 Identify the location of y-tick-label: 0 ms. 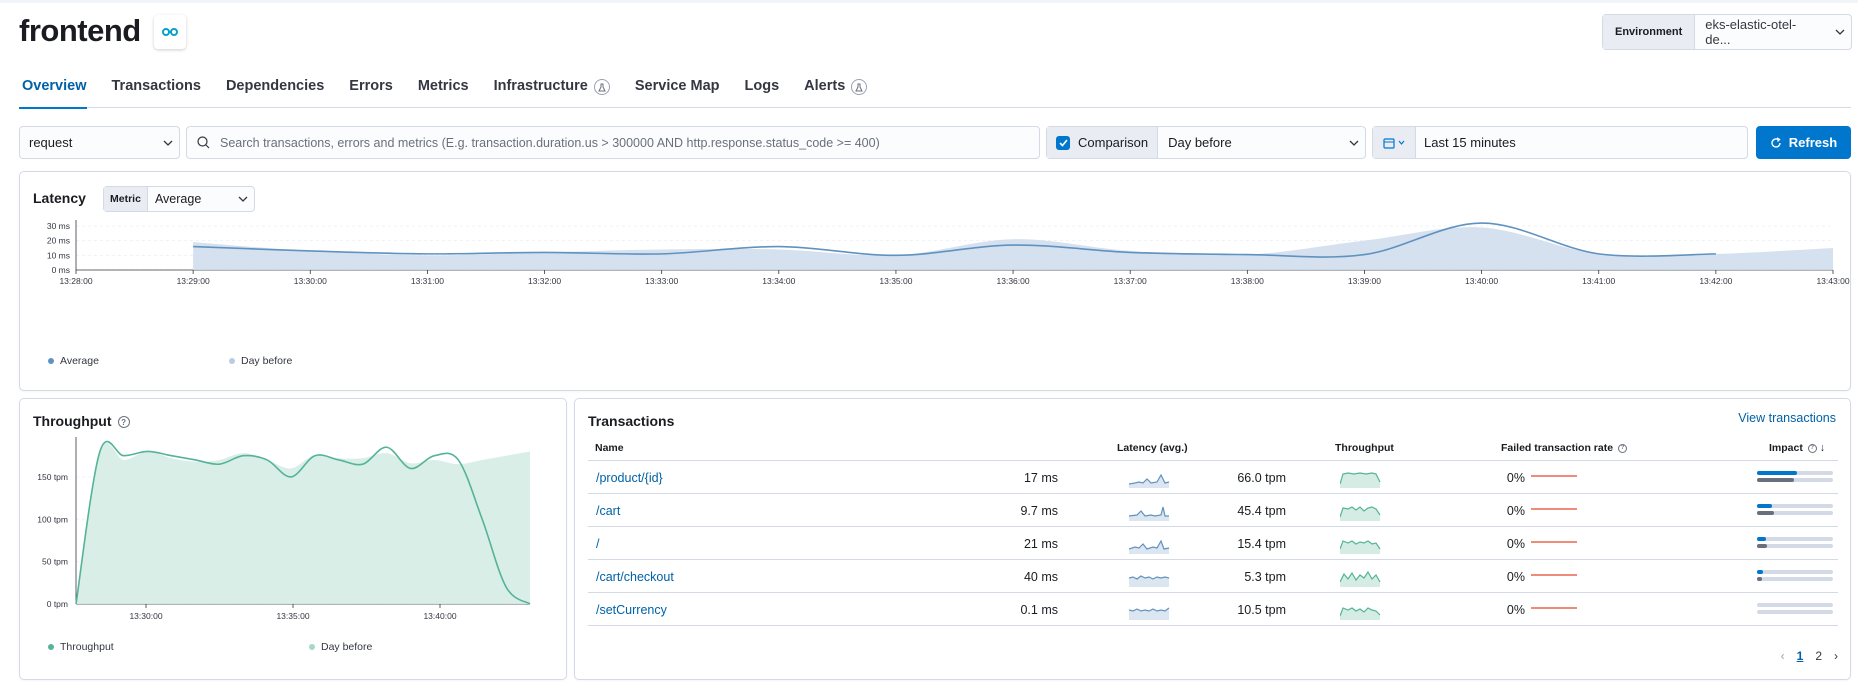
(61, 270).